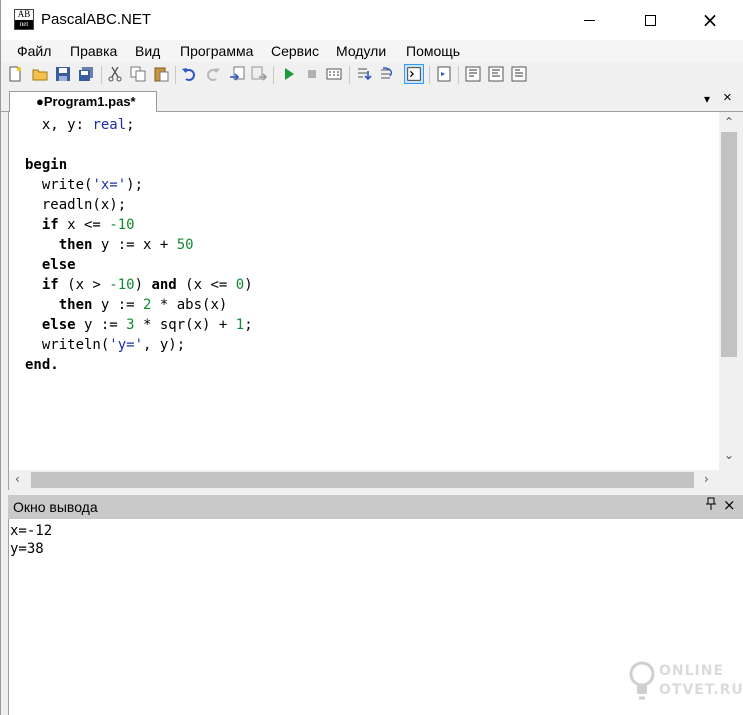 The height and width of the screenshot is (715, 743). What do you see at coordinates (701, 690) in the screenshot?
I see `watermark-line-2: OTVET.RU` at bounding box center [701, 690].